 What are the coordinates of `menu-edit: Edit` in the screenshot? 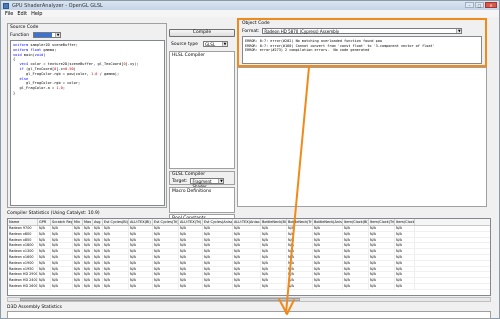 It's located at (22, 14).